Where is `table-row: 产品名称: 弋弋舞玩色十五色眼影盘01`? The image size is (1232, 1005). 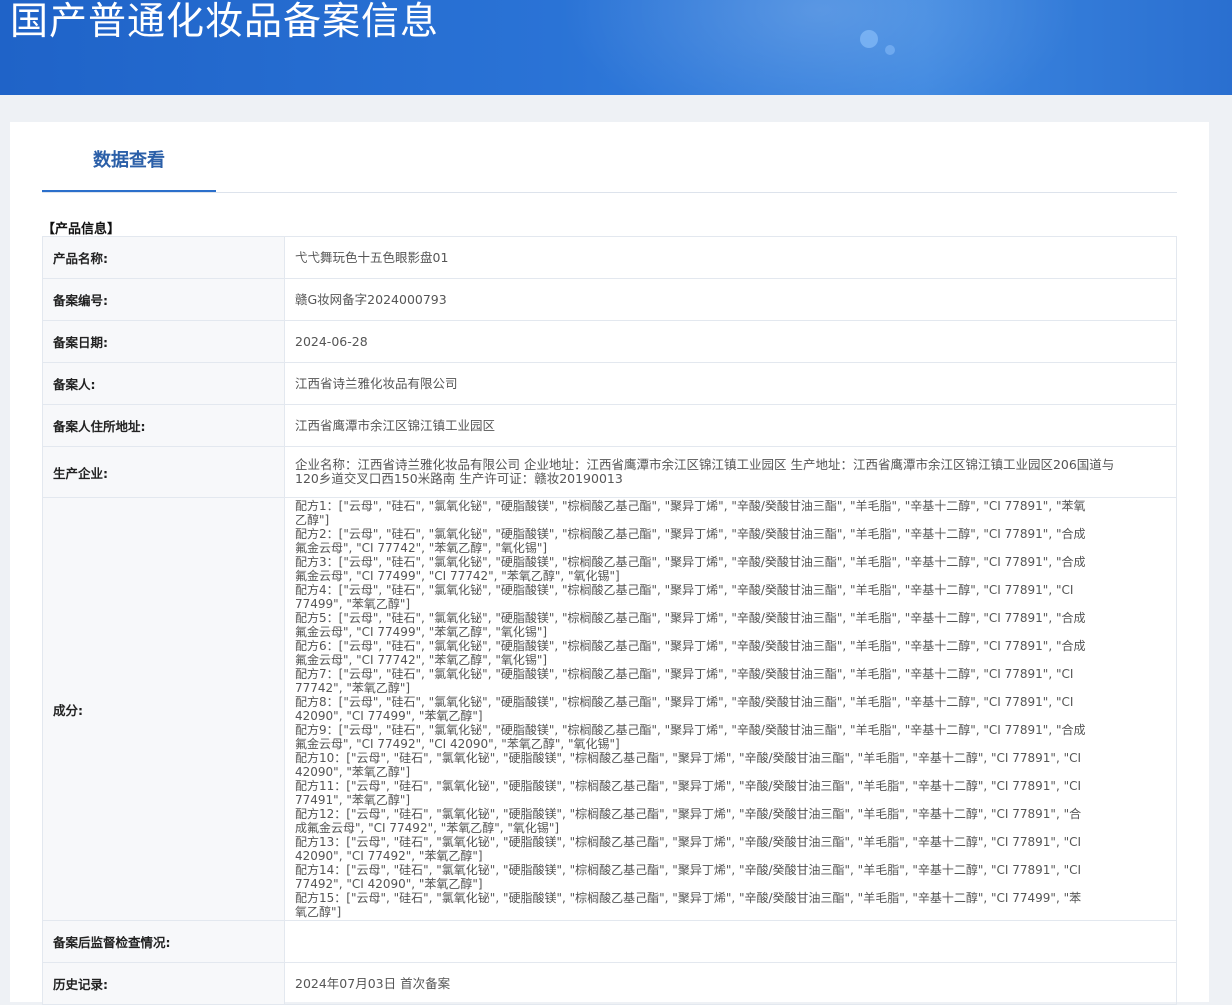
table-row: 产品名称: 弋弋舞玩色十五色眼影盘01 is located at coordinates (609, 257).